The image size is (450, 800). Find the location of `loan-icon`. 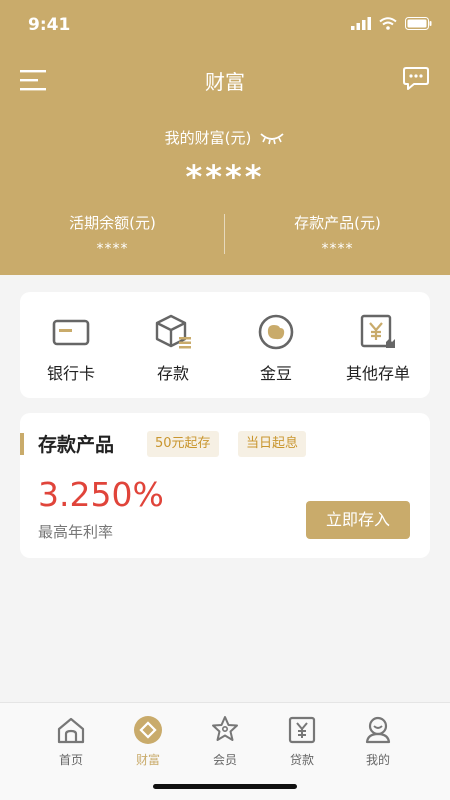

loan-icon is located at coordinates (302, 730).